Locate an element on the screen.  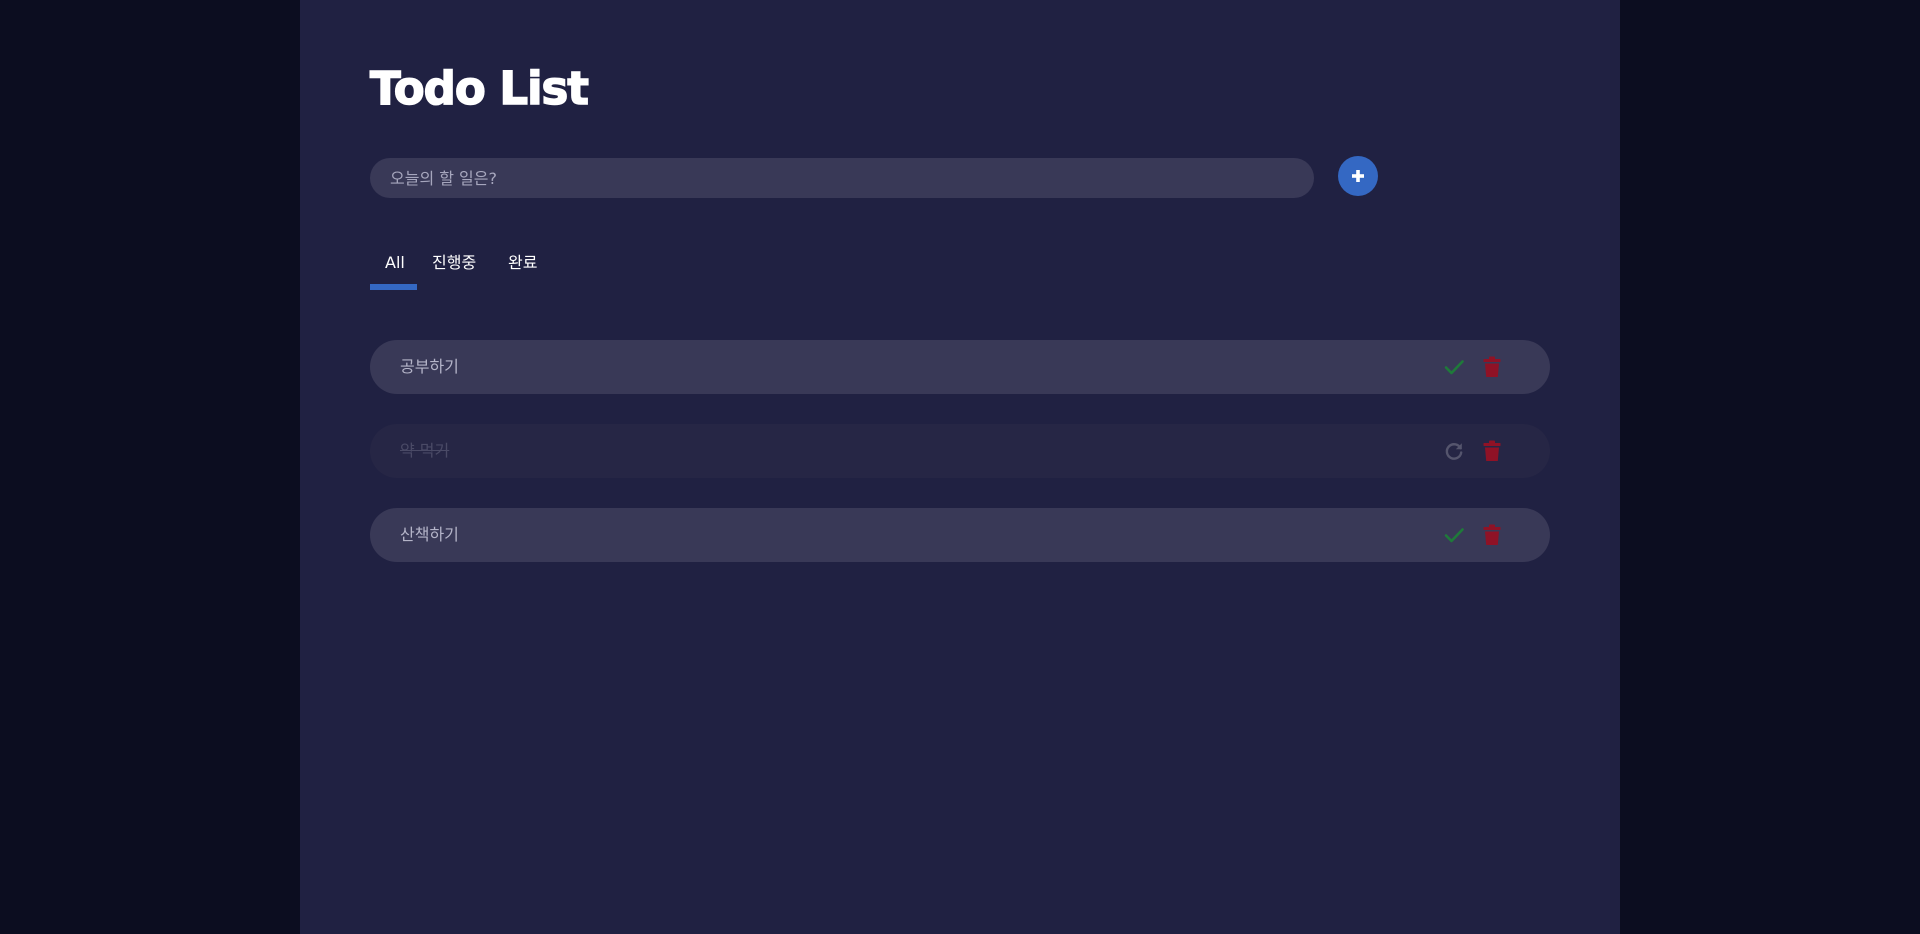
tab-in-progress: 진행중 is located at coordinates (454, 263).